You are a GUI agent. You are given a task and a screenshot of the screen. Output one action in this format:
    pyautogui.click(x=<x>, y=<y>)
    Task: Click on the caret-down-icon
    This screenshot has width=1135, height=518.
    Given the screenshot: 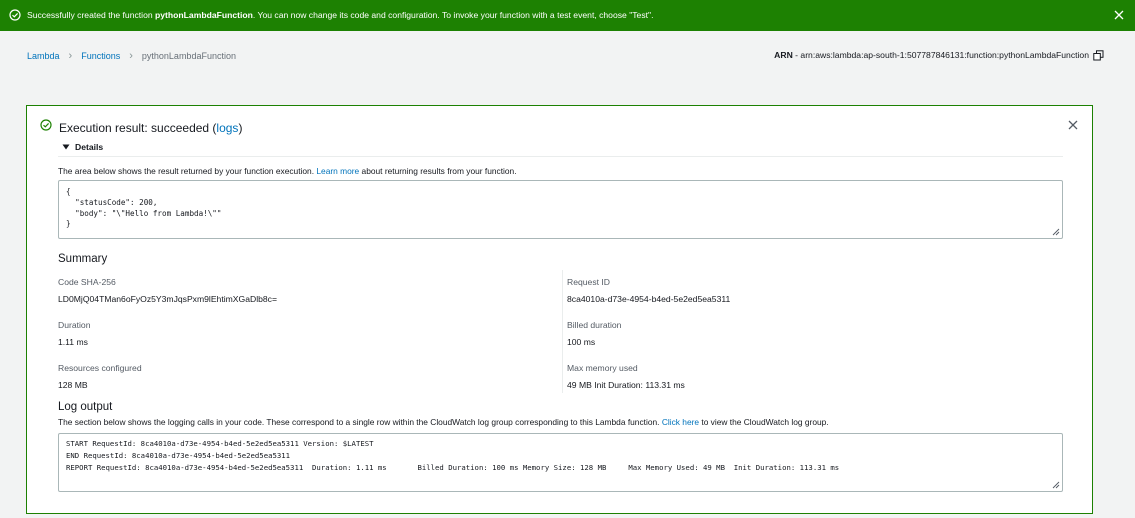 What is the action you would take?
    pyautogui.click(x=66, y=147)
    